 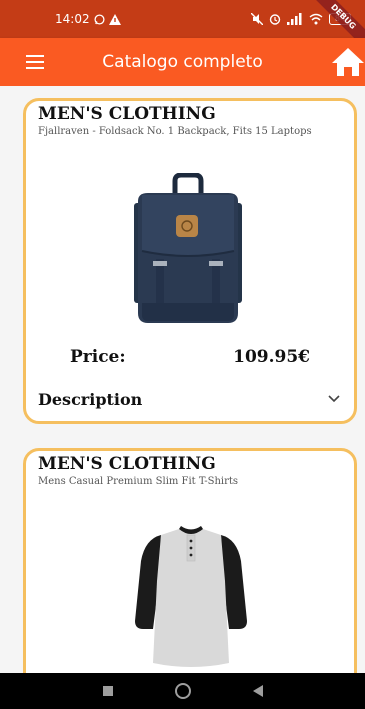 What do you see at coordinates (99, 19) in the screenshot?
I see `whatsapp-icon` at bounding box center [99, 19].